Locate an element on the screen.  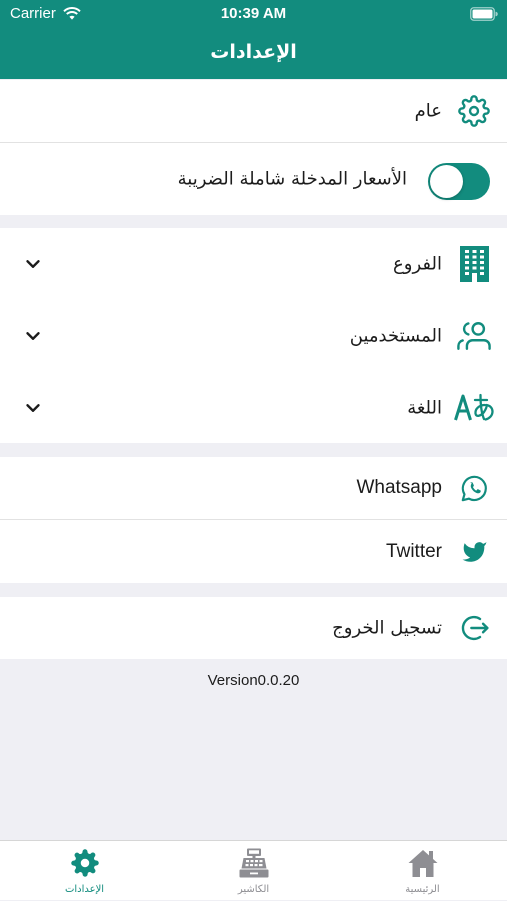
twitter-icon is located at coordinates (474, 552).